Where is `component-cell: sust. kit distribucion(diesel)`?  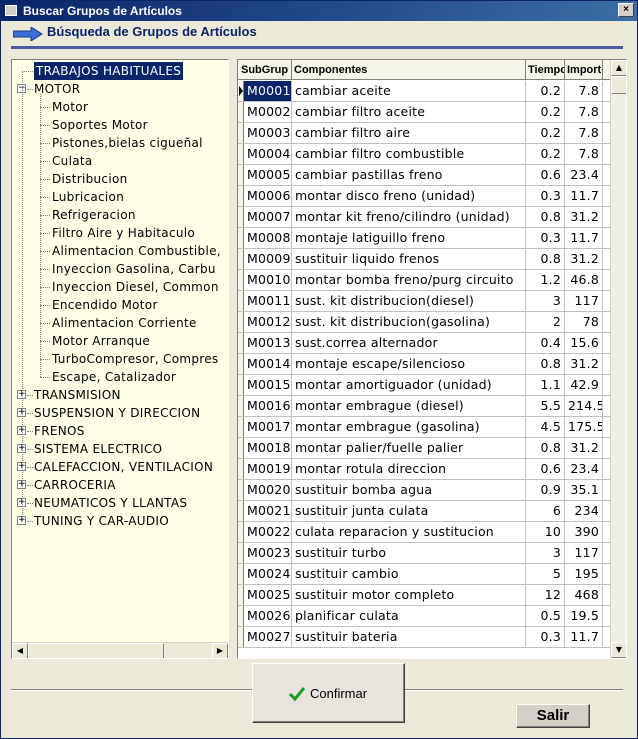 component-cell: sust. kit distribucion(diesel) is located at coordinates (409, 301).